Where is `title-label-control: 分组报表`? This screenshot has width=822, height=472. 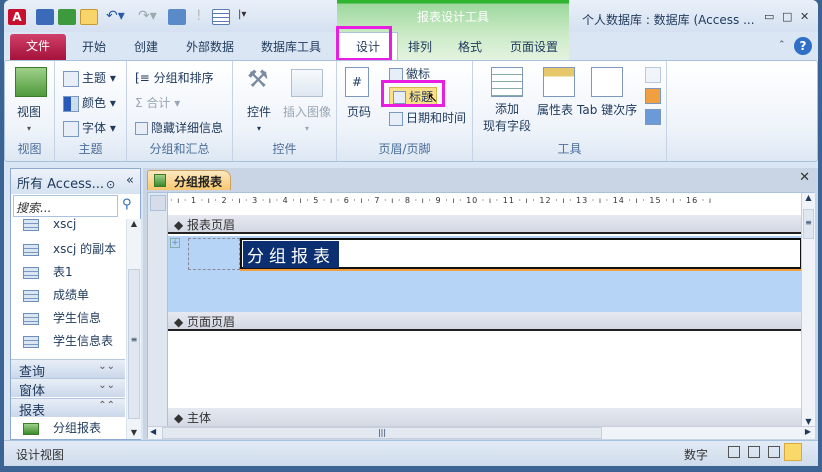 title-label-control: 分组报表 is located at coordinates (521, 253).